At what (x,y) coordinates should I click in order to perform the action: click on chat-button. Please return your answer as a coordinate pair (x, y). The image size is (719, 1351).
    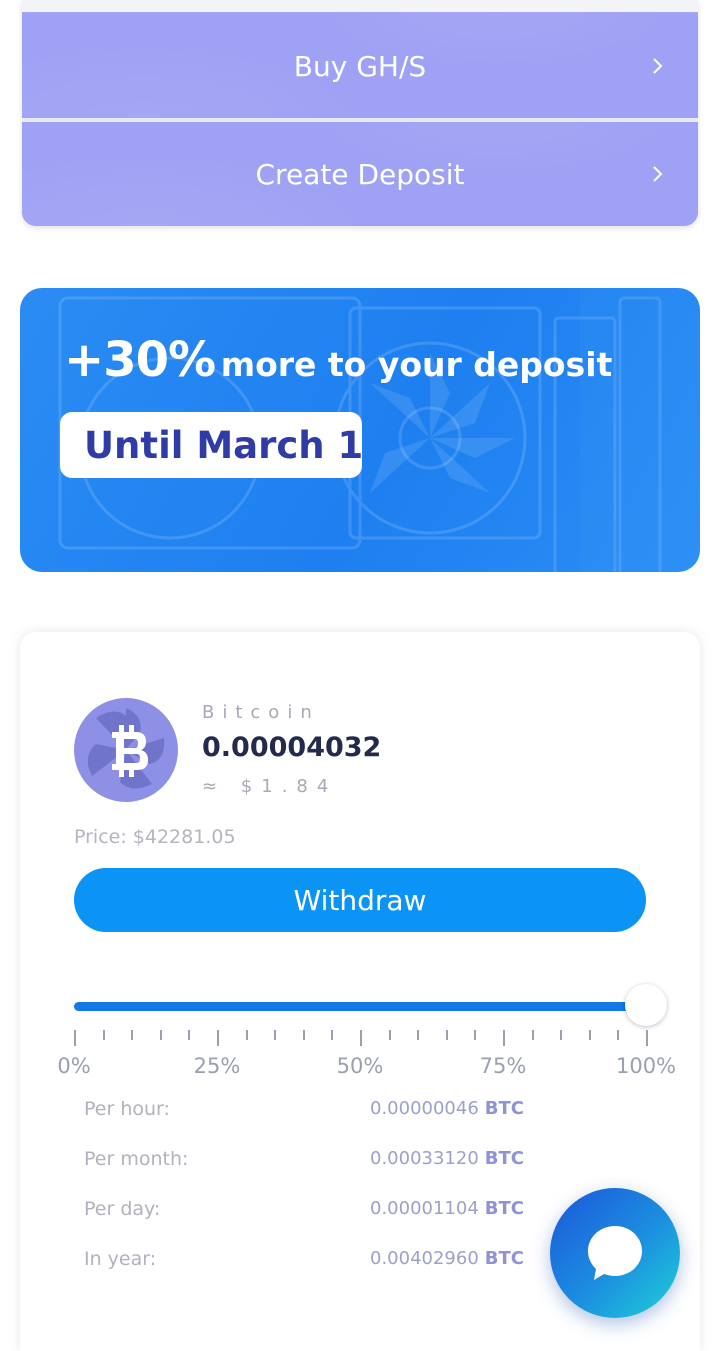
    Looking at the image, I should click on (615, 1253).